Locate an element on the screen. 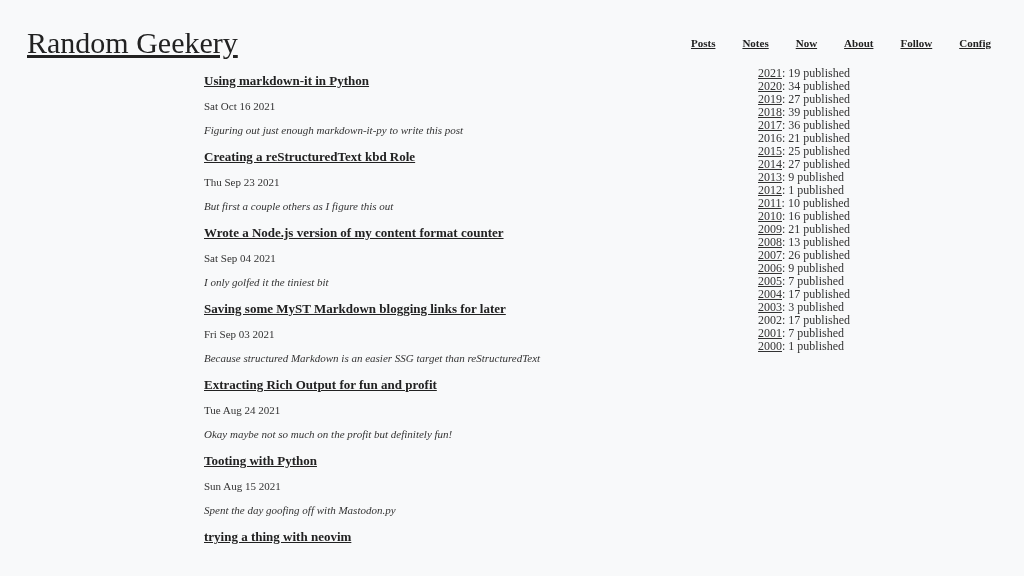  published-count: : 3 published is located at coordinates (813, 307).